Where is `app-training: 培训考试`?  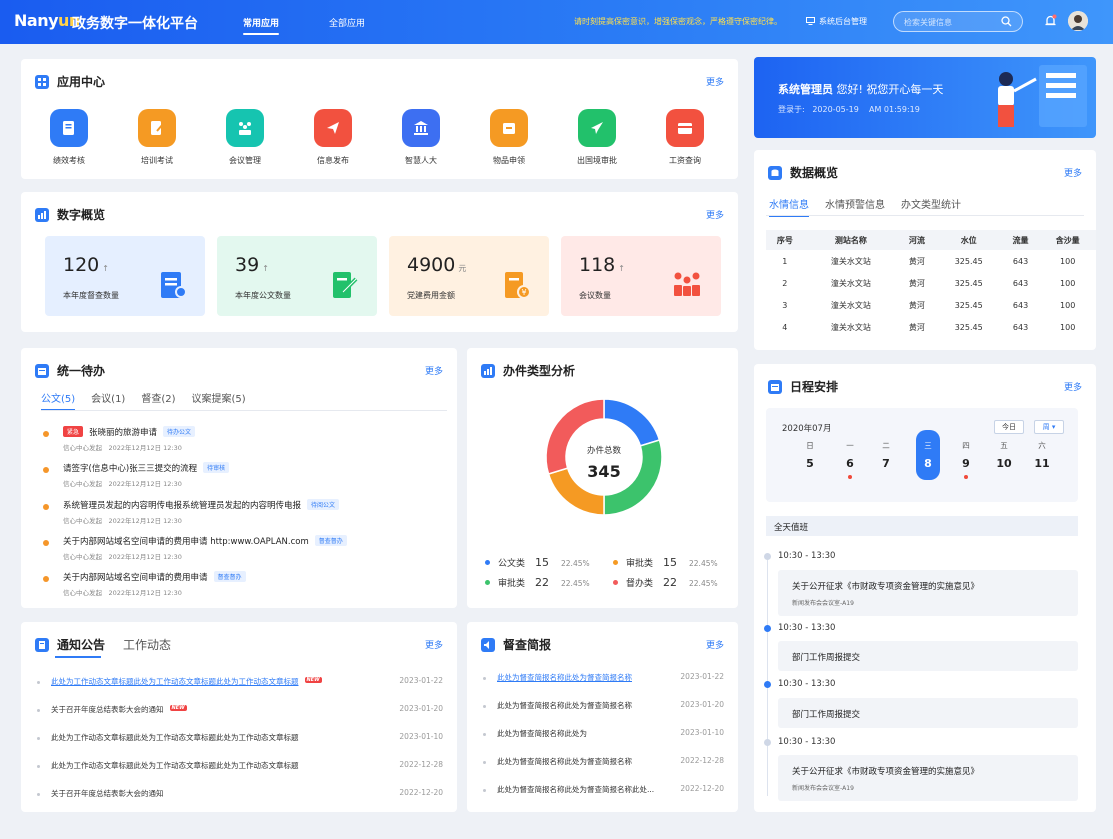 app-training: 培训考试 is located at coordinates (157, 137).